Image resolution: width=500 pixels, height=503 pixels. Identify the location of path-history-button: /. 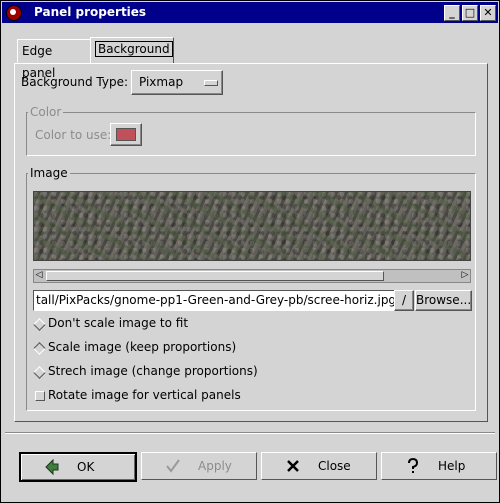
(404, 300).